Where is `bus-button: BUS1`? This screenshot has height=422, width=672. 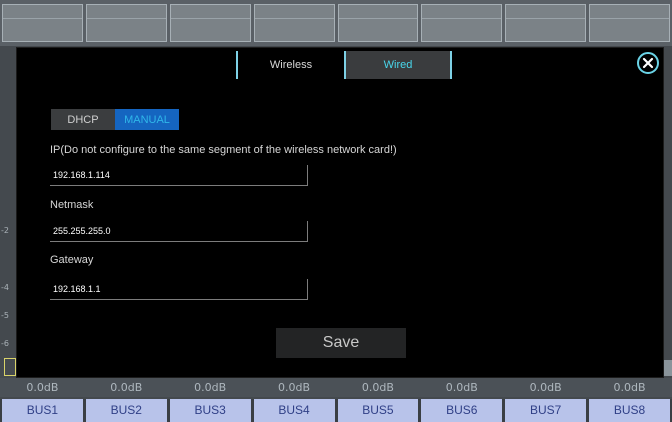 bus-button: BUS1 is located at coordinates (42, 410).